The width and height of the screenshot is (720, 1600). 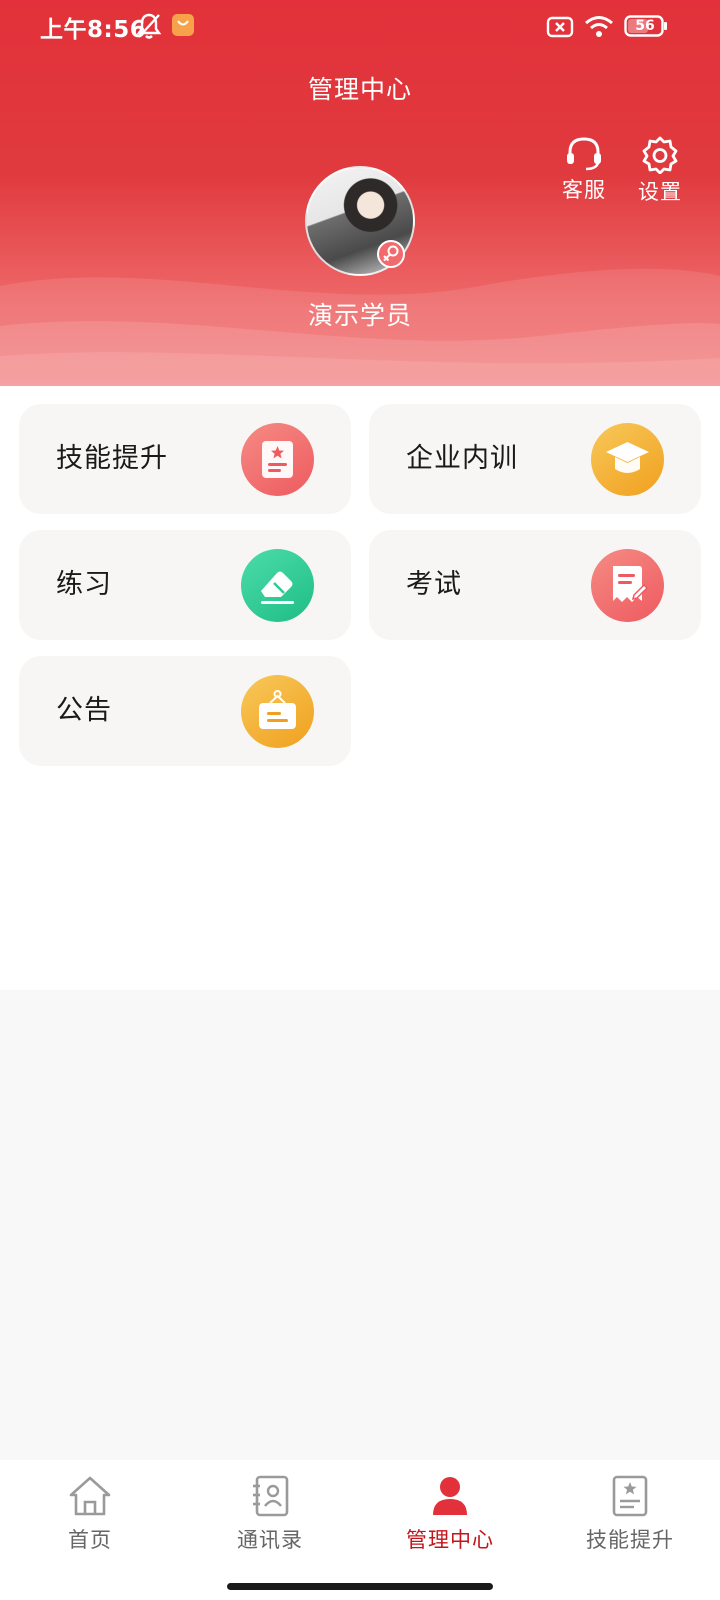 What do you see at coordinates (183, 25) in the screenshot?
I see `app-notification-icon` at bounding box center [183, 25].